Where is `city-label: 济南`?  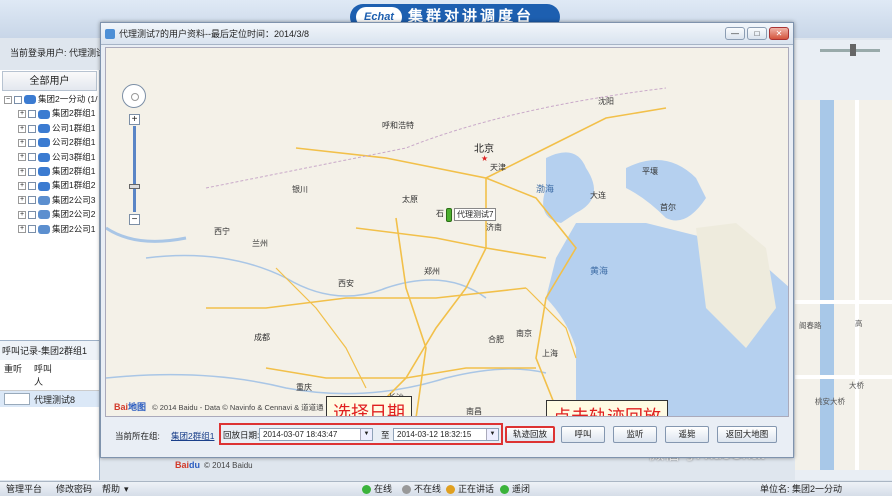
city-label: 济南 is located at coordinates (494, 227).